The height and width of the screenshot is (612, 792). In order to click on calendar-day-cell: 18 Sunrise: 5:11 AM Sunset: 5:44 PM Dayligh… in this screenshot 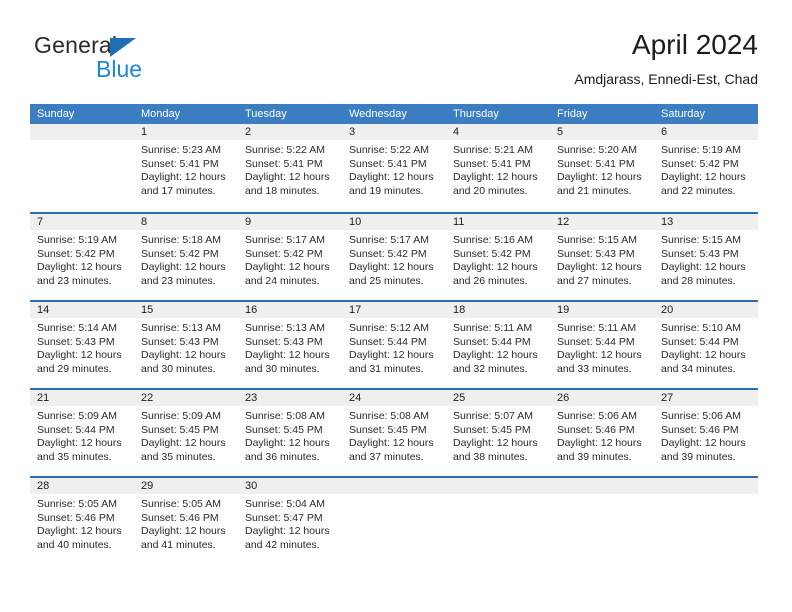, I will do `click(498, 345)`.